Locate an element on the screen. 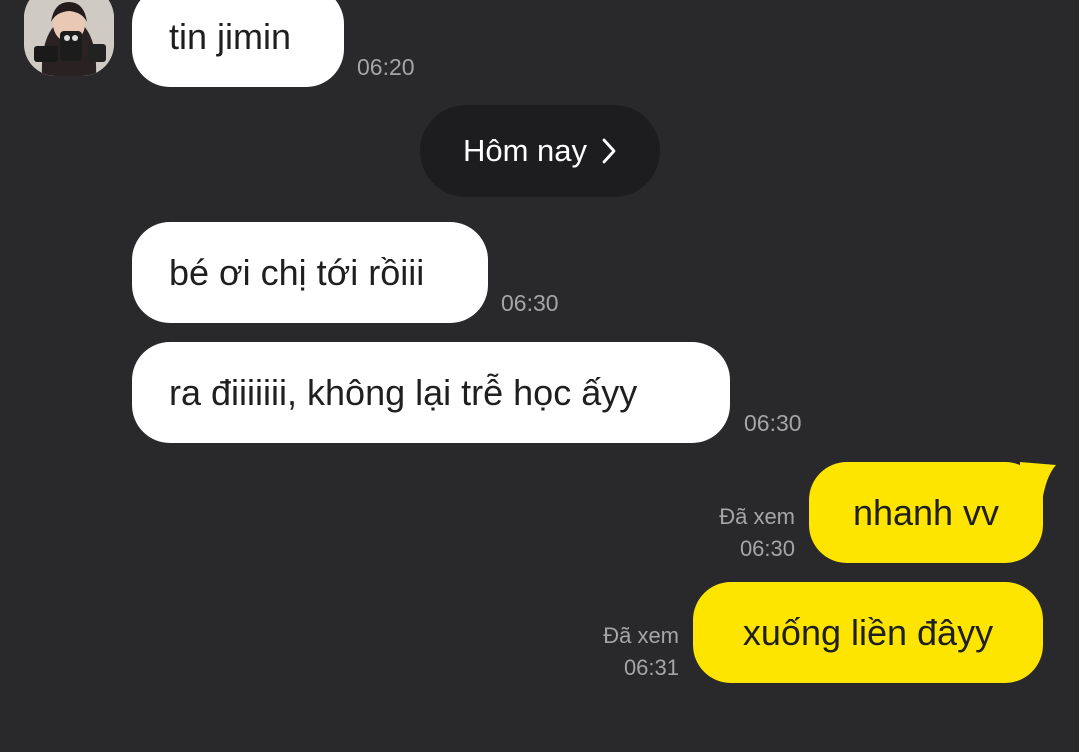 The width and height of the screenshot is (1079, 752). incoming-message-bubble: ra điiiiiii, không lại trễ học ấyy is located at coordinates (431, 392).